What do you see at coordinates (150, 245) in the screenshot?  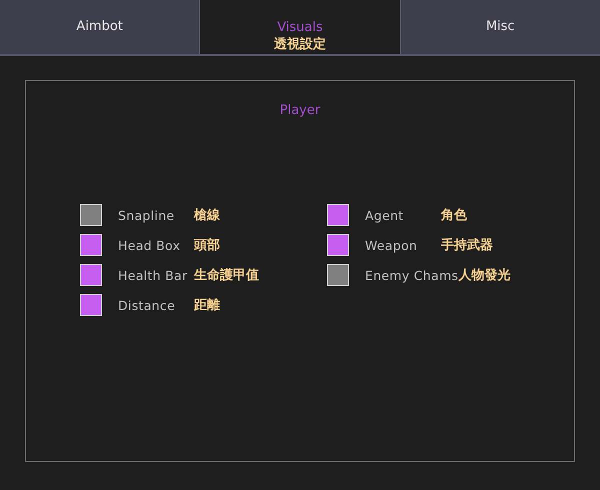 I see `option-label: Head Box` at bounding box center [150, 245].